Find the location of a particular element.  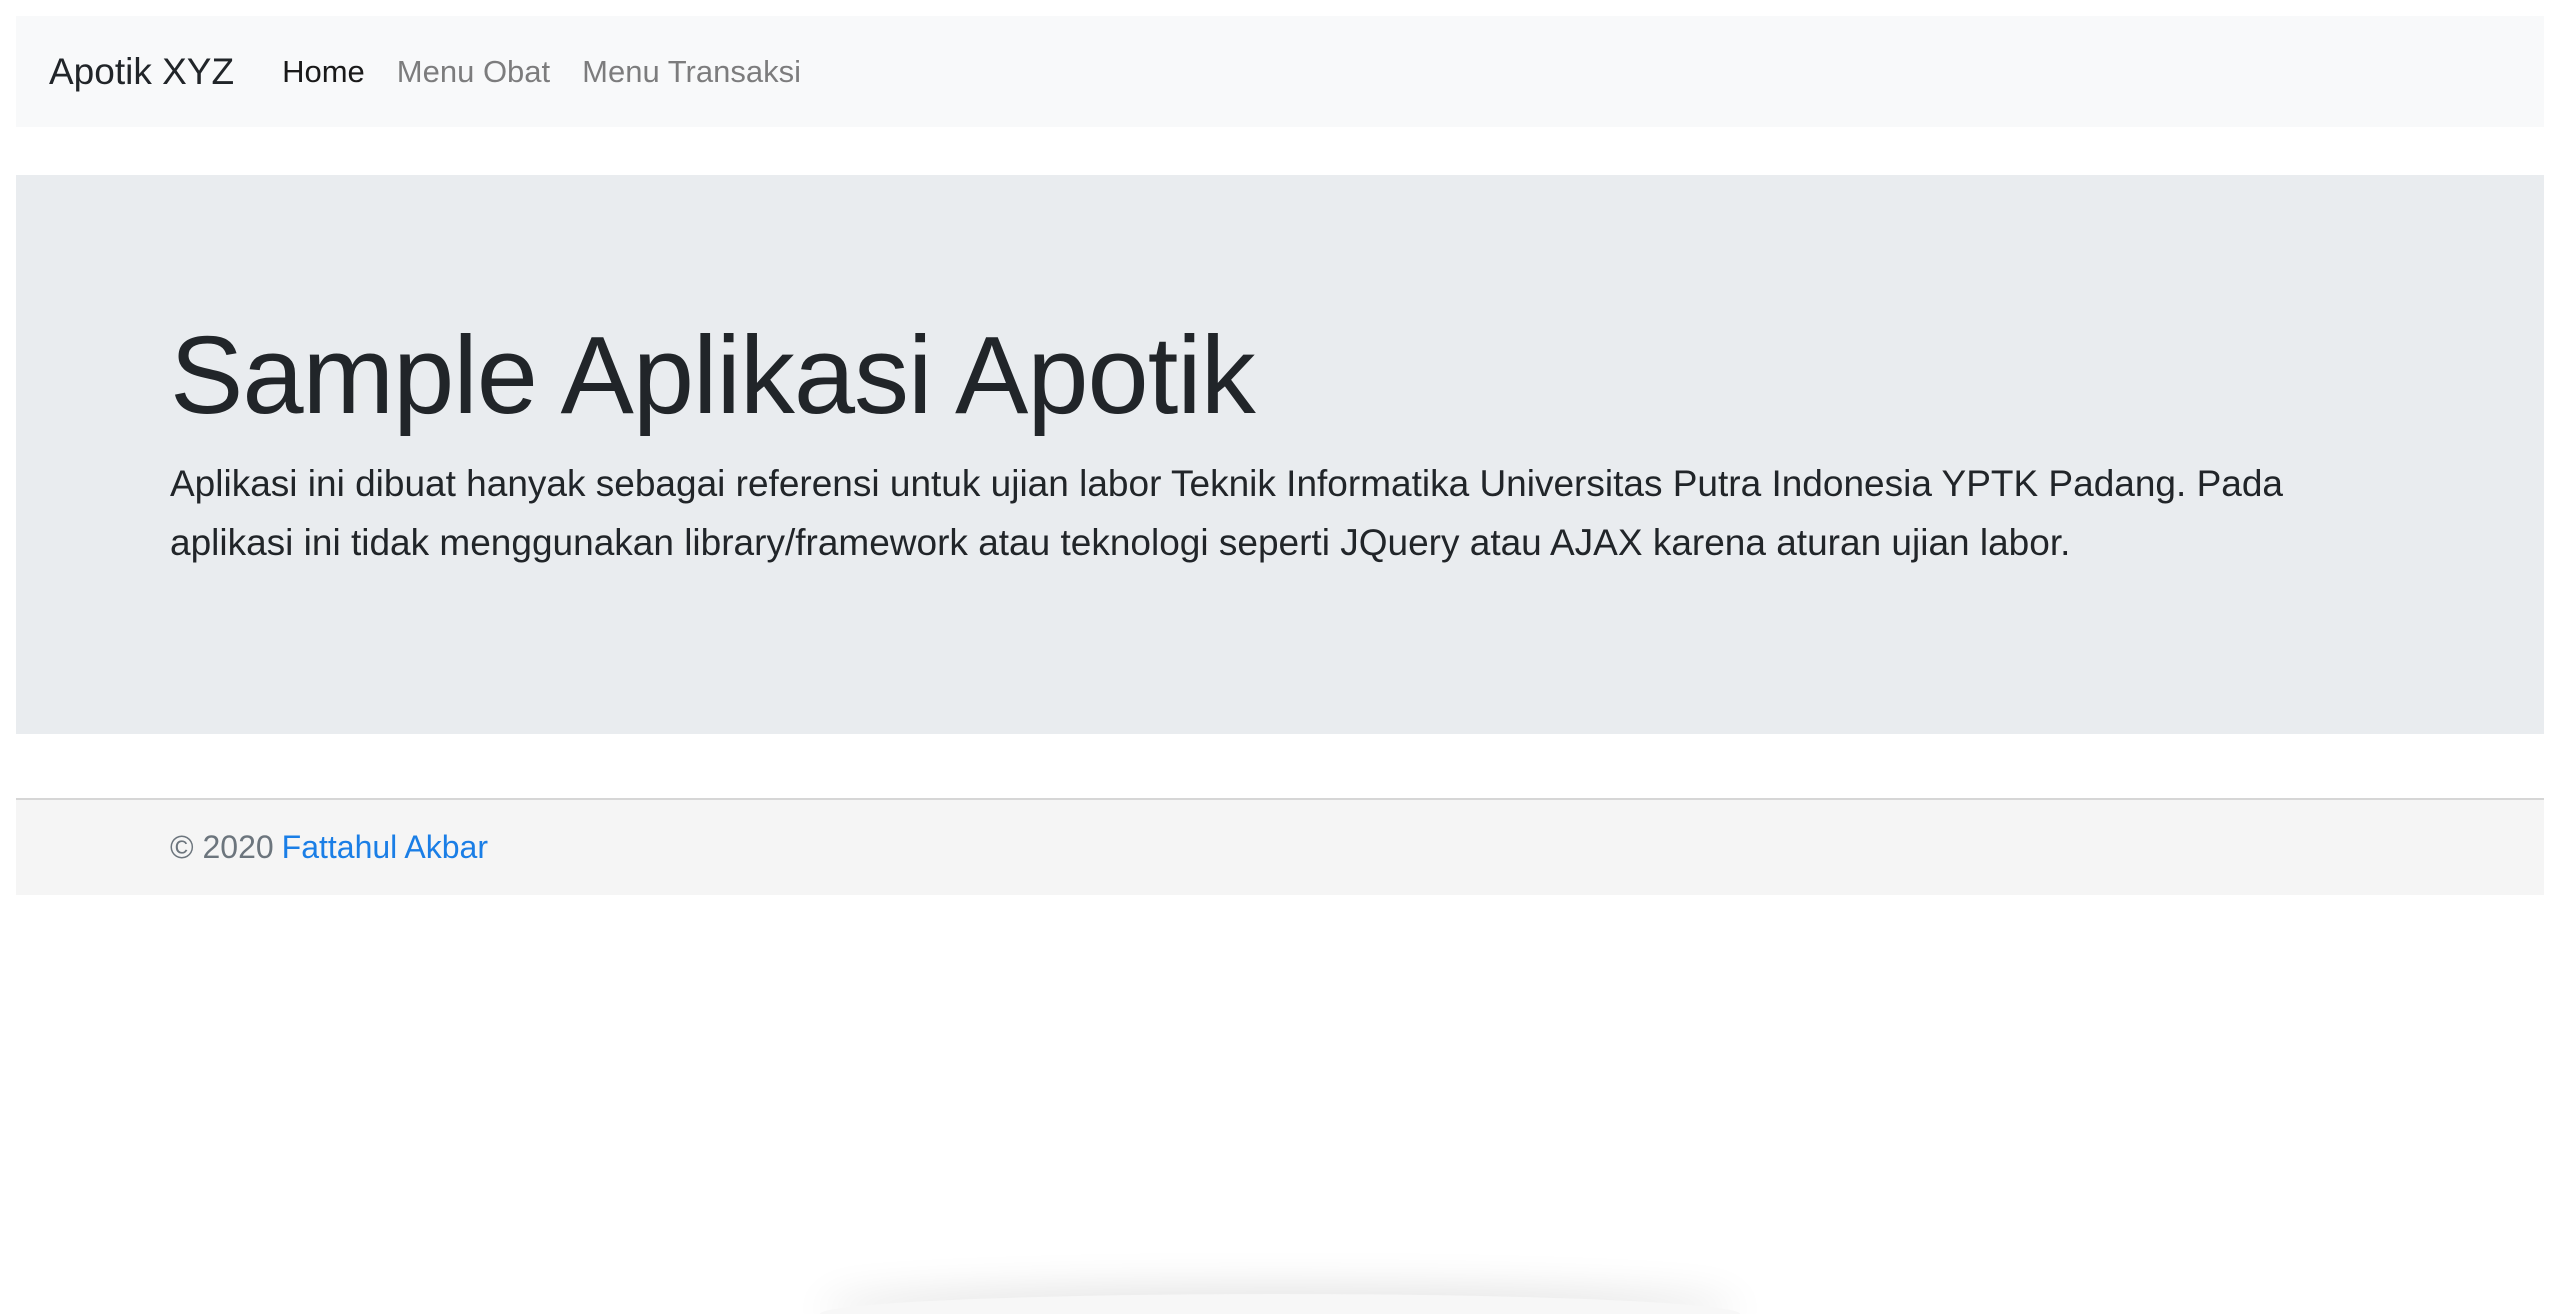

navbar: Apotik XYZ Home Menu Obat Menu Transaksi is located at coordinates (1280, 71).